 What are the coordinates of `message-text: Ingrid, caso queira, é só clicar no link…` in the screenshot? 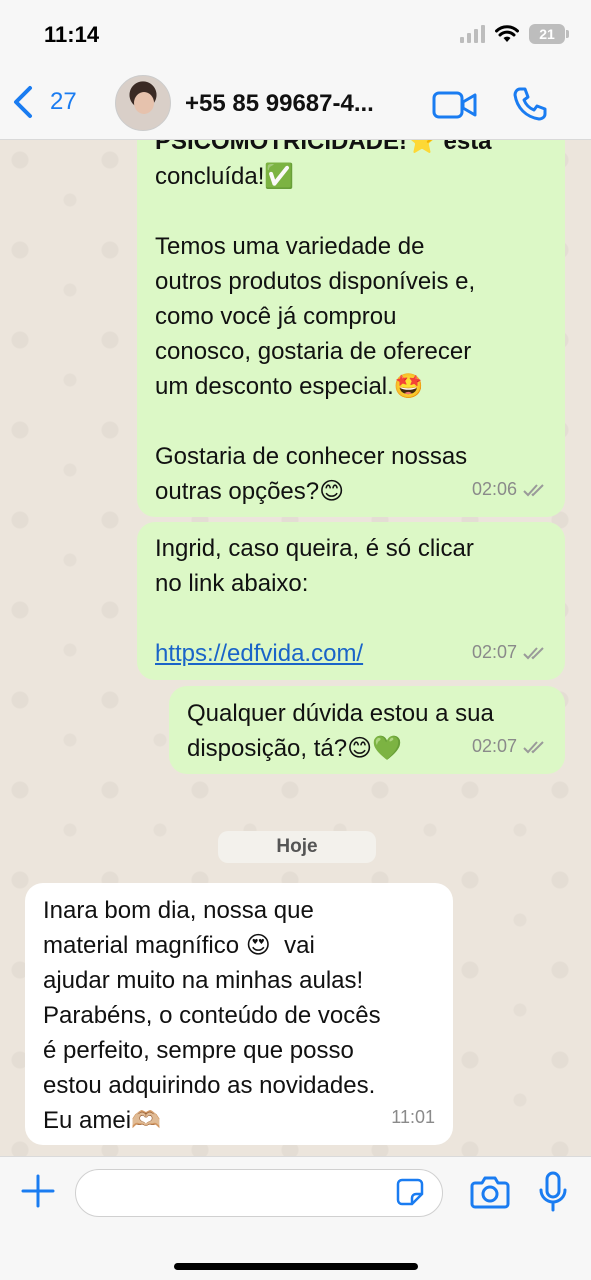 It's located at (314, 566).